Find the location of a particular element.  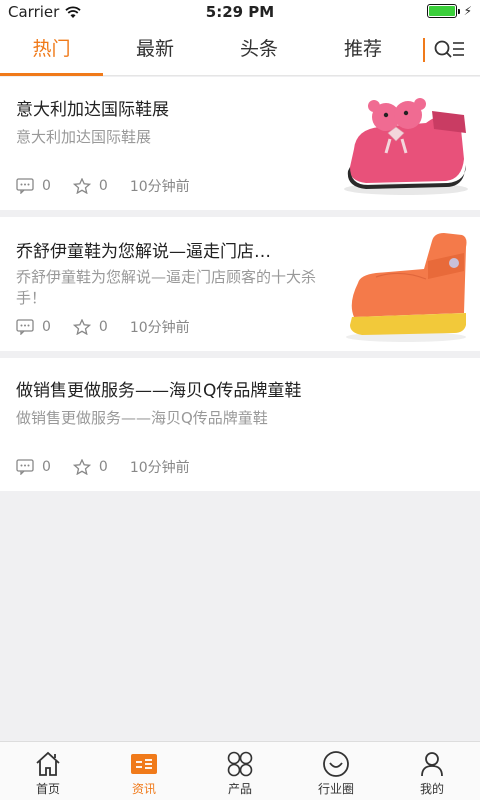

status-bar: Carrier 5:29 PM ⚡ is located at coordinates (240, 12).